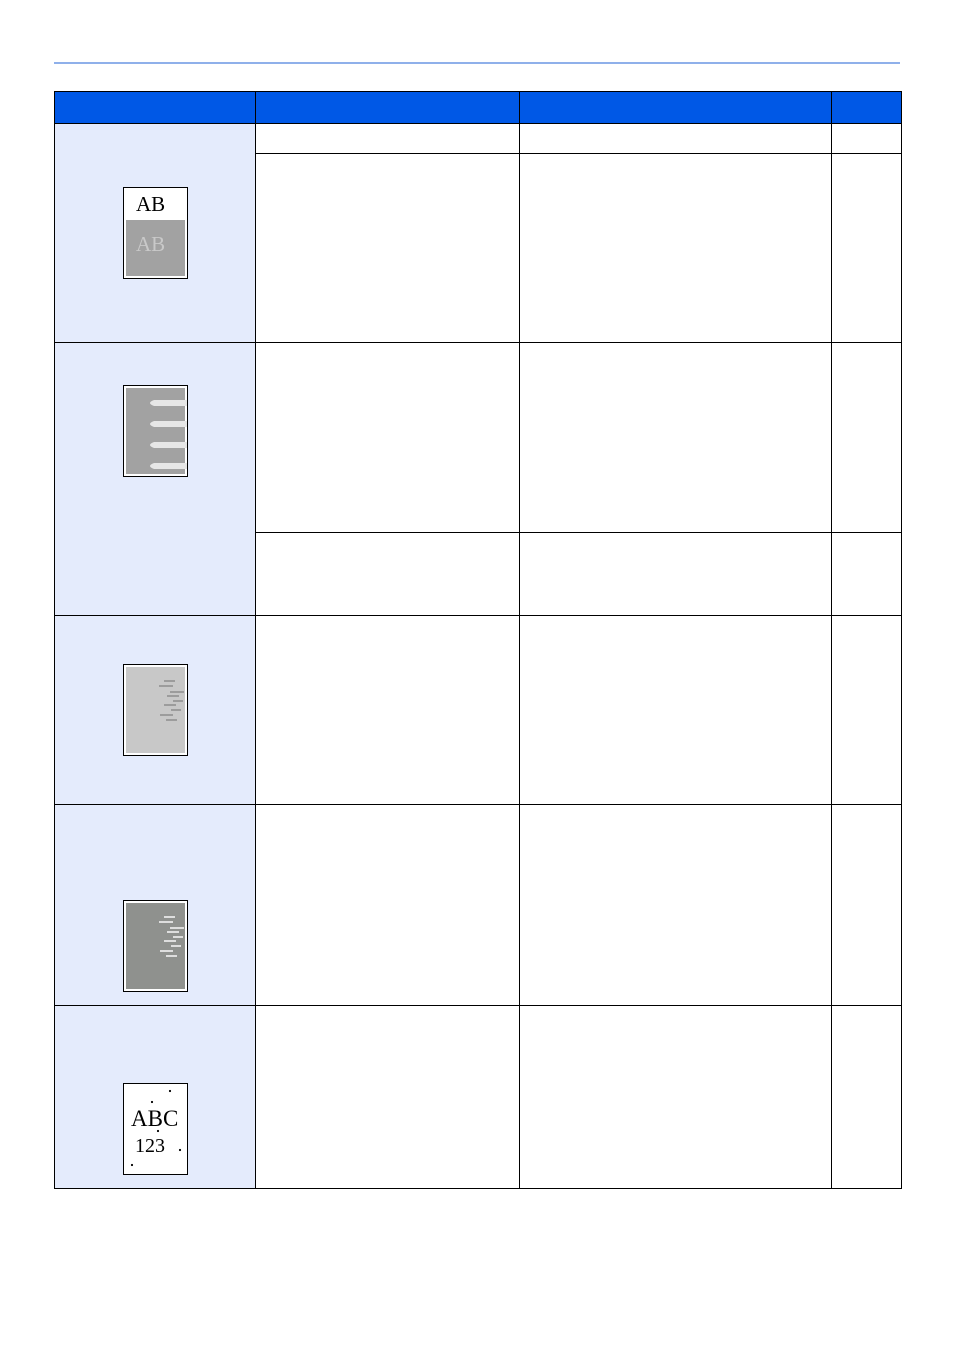 The width and height of the screenshot is (954, 1350). I want to click on white-streaks-image-icon, so click(155, 431).